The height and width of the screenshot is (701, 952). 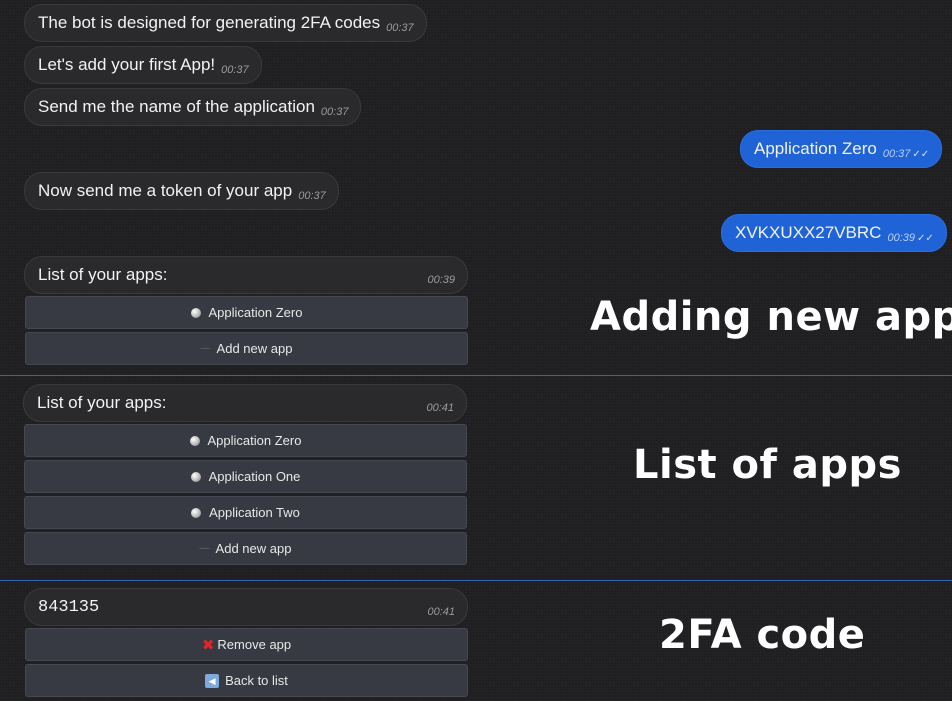 I want to click on section-caption: List of apps, so click(x=767, y=465).